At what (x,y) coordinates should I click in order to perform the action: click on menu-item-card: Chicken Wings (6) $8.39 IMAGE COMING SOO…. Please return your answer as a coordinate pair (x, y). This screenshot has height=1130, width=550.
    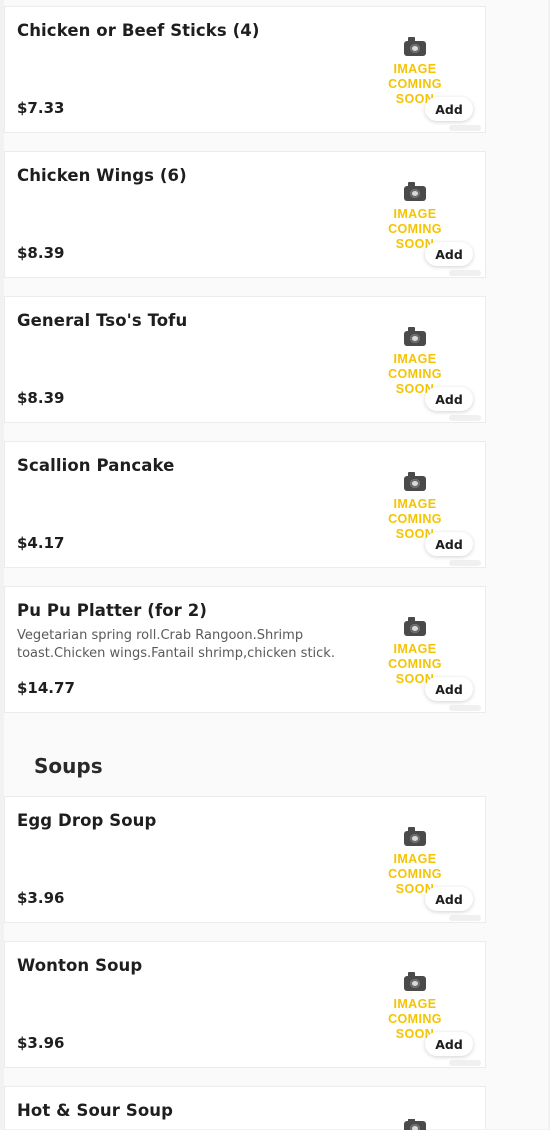
    Looking at the image, I should click on (245, 214).